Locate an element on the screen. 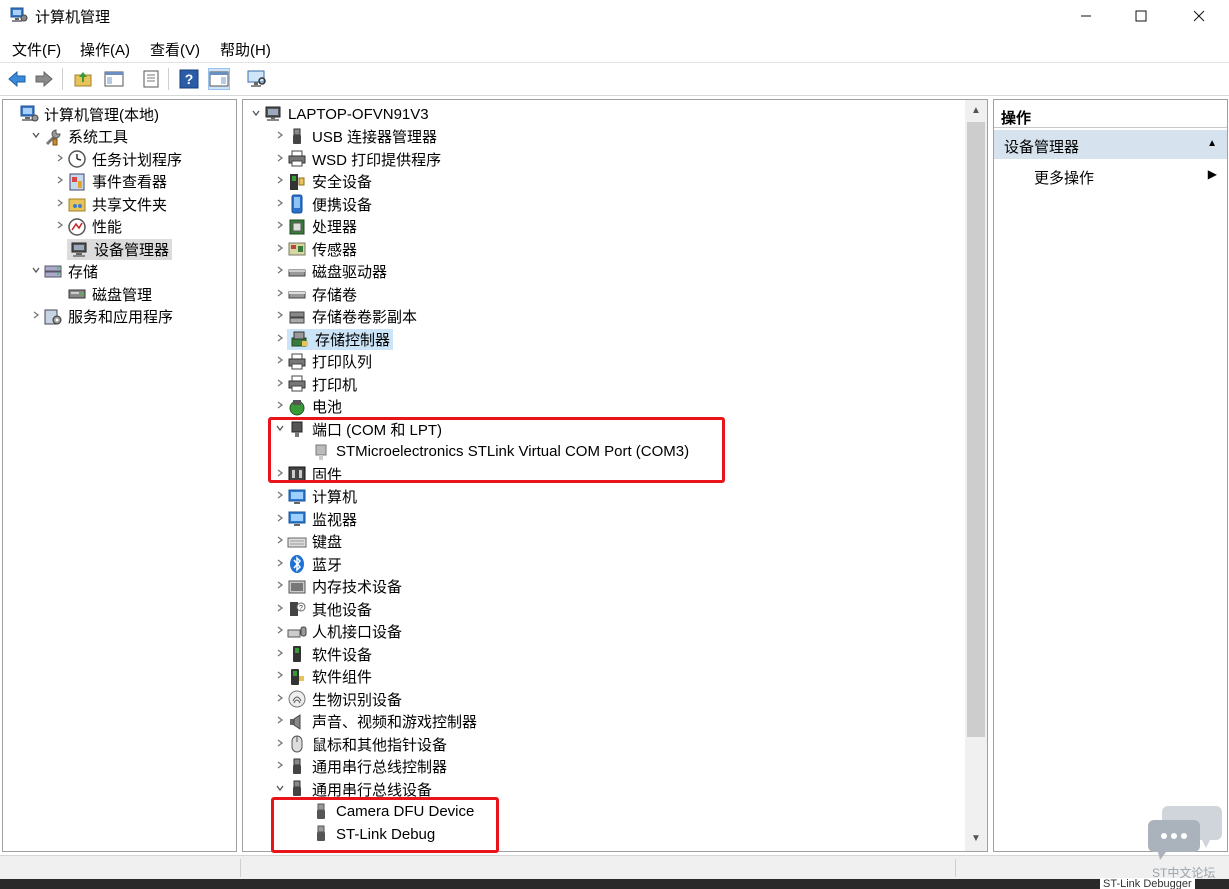 The height and width of the screenshot is (889, 1229). device-tree-item: 生物识别设备 is located at coordinates (337, 699).